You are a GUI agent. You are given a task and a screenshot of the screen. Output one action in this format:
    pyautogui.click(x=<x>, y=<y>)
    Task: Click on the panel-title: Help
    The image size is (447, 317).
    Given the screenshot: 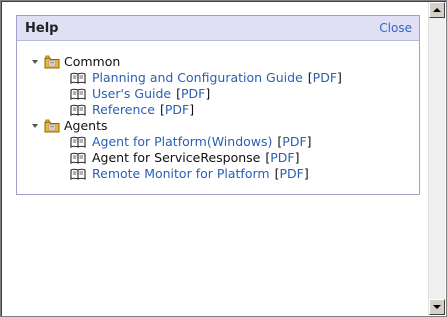 What is the action you would take?
    pyautogui.click(x=42, y=28)
    